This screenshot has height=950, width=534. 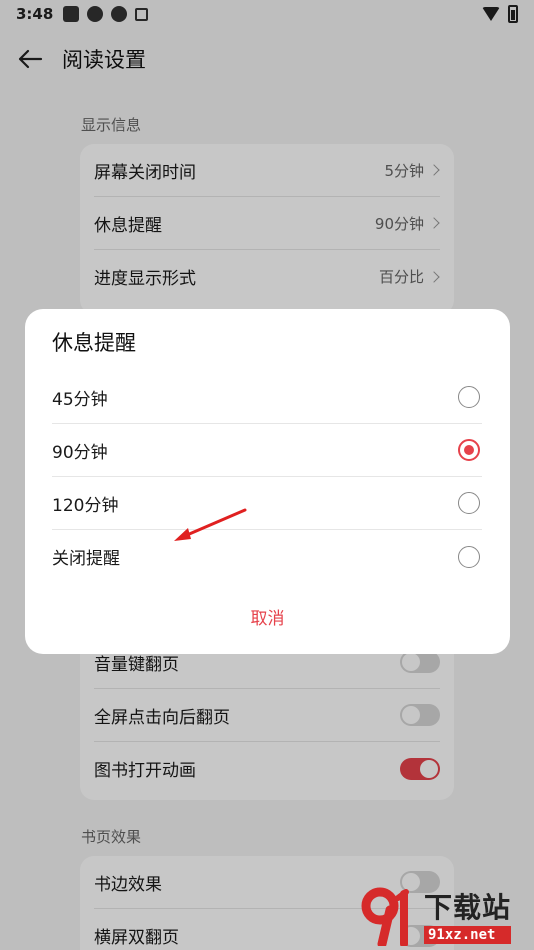 What do you see at coordinates (267, 616) in the screenshot?
I see `cancel-button: 取消` at bounding box center [267, 616].